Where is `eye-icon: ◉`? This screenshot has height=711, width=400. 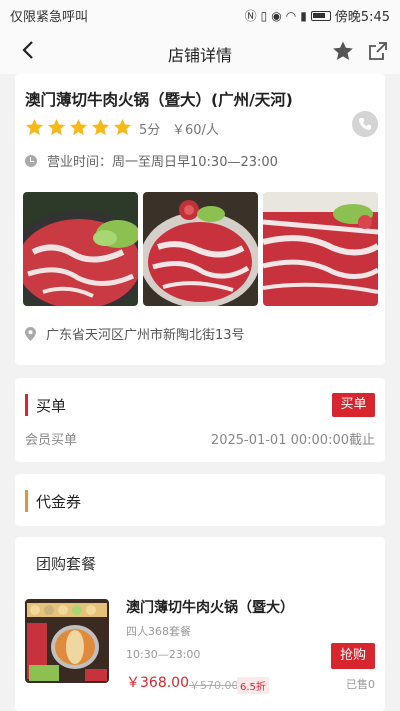
eye-icon: ◉ is located at coordinates (276, 15).